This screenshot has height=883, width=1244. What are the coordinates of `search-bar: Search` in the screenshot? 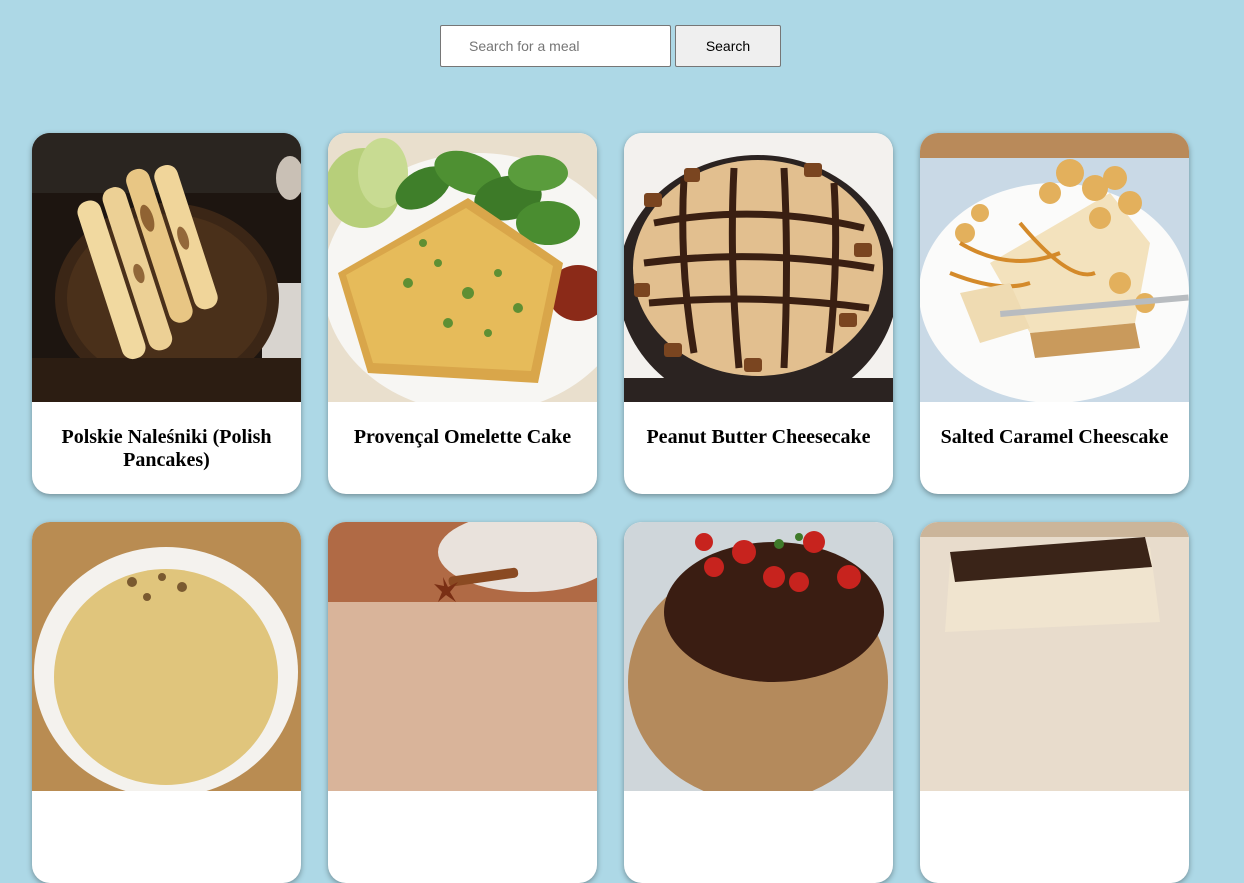 It's located at (610, 46).